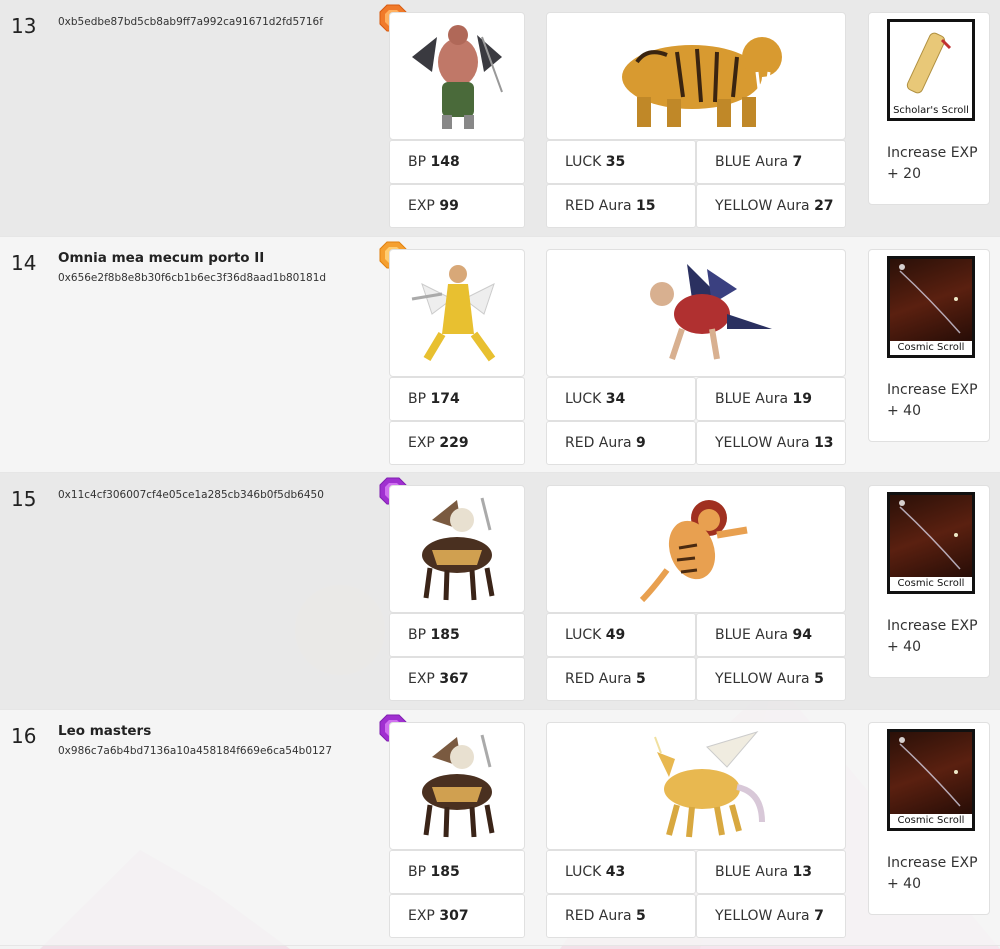 The height and width of the screenshot is (949, 1000). What do you see at coordinates (824, 442) in the screenshot?
I see `yellow-aura-value: 13` at bounding box center [824, 442].